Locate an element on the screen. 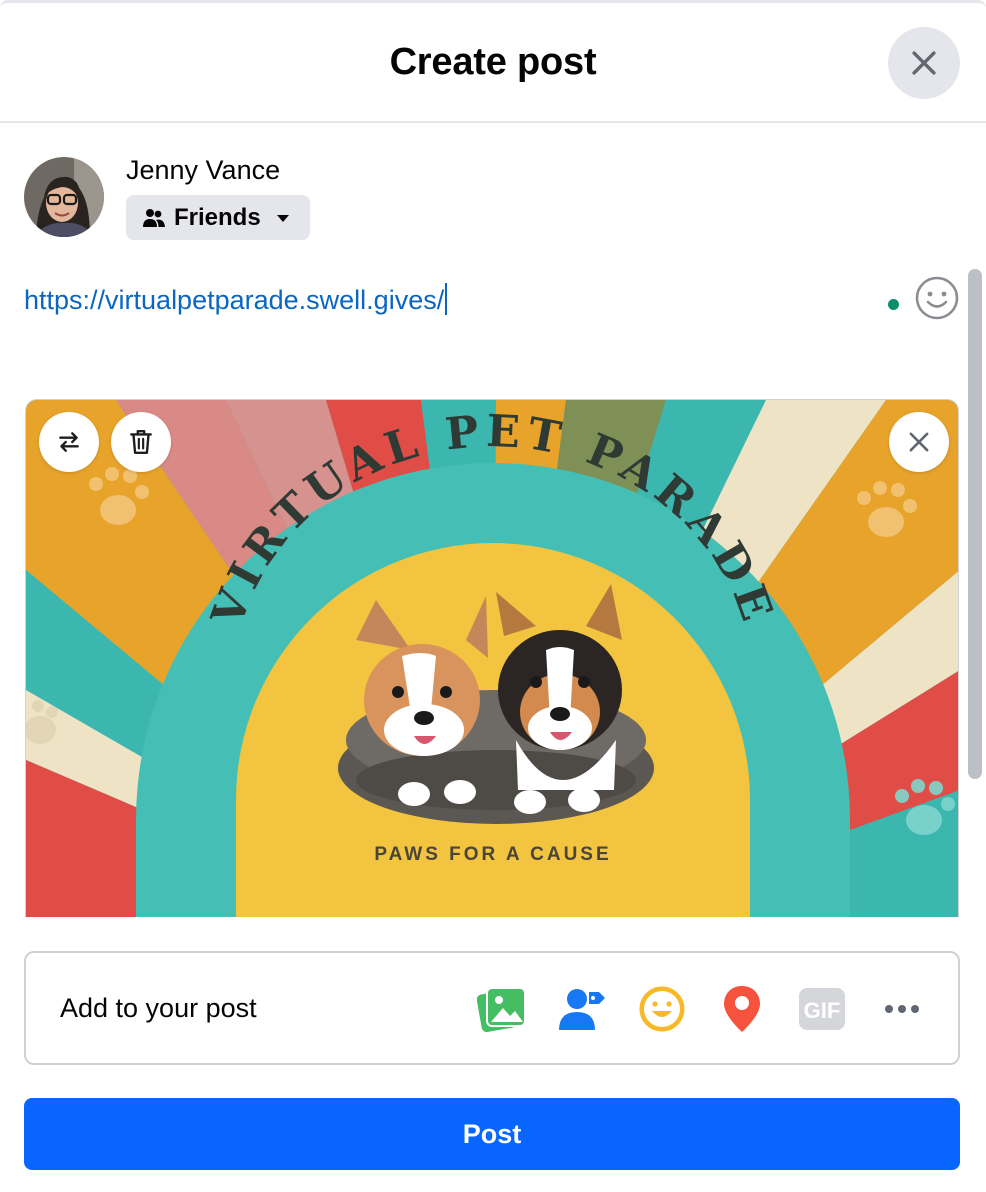 The height and width of the screenshot is (1192, 986). text-caret is located at coordinates (446, 299).